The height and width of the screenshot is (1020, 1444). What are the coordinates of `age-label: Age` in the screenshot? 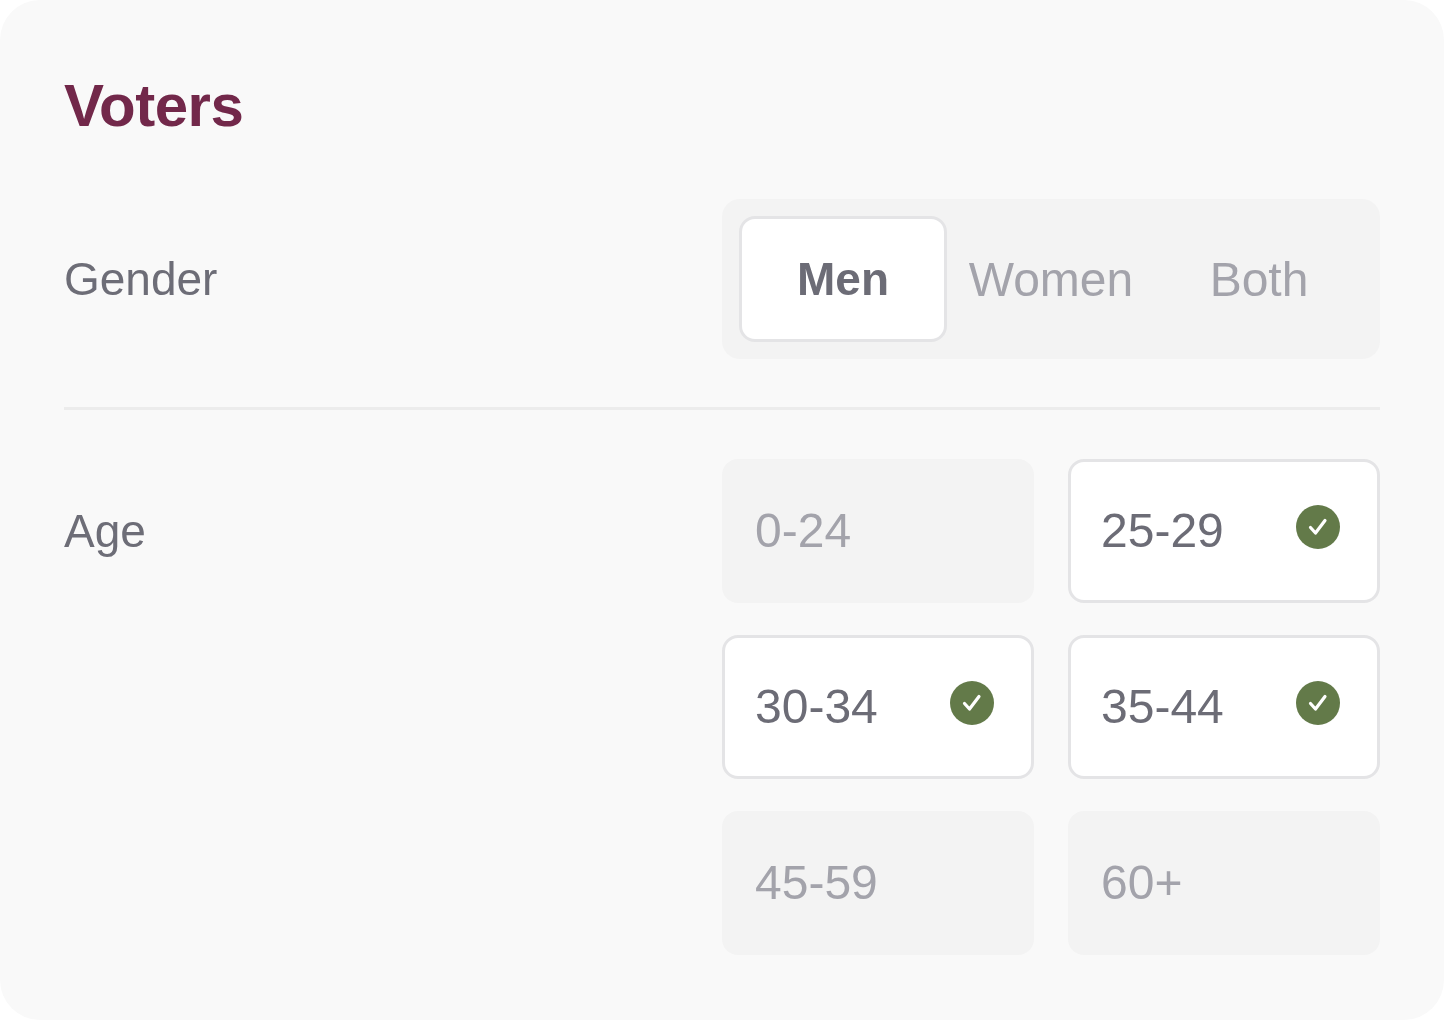 It's located at (105, 531).